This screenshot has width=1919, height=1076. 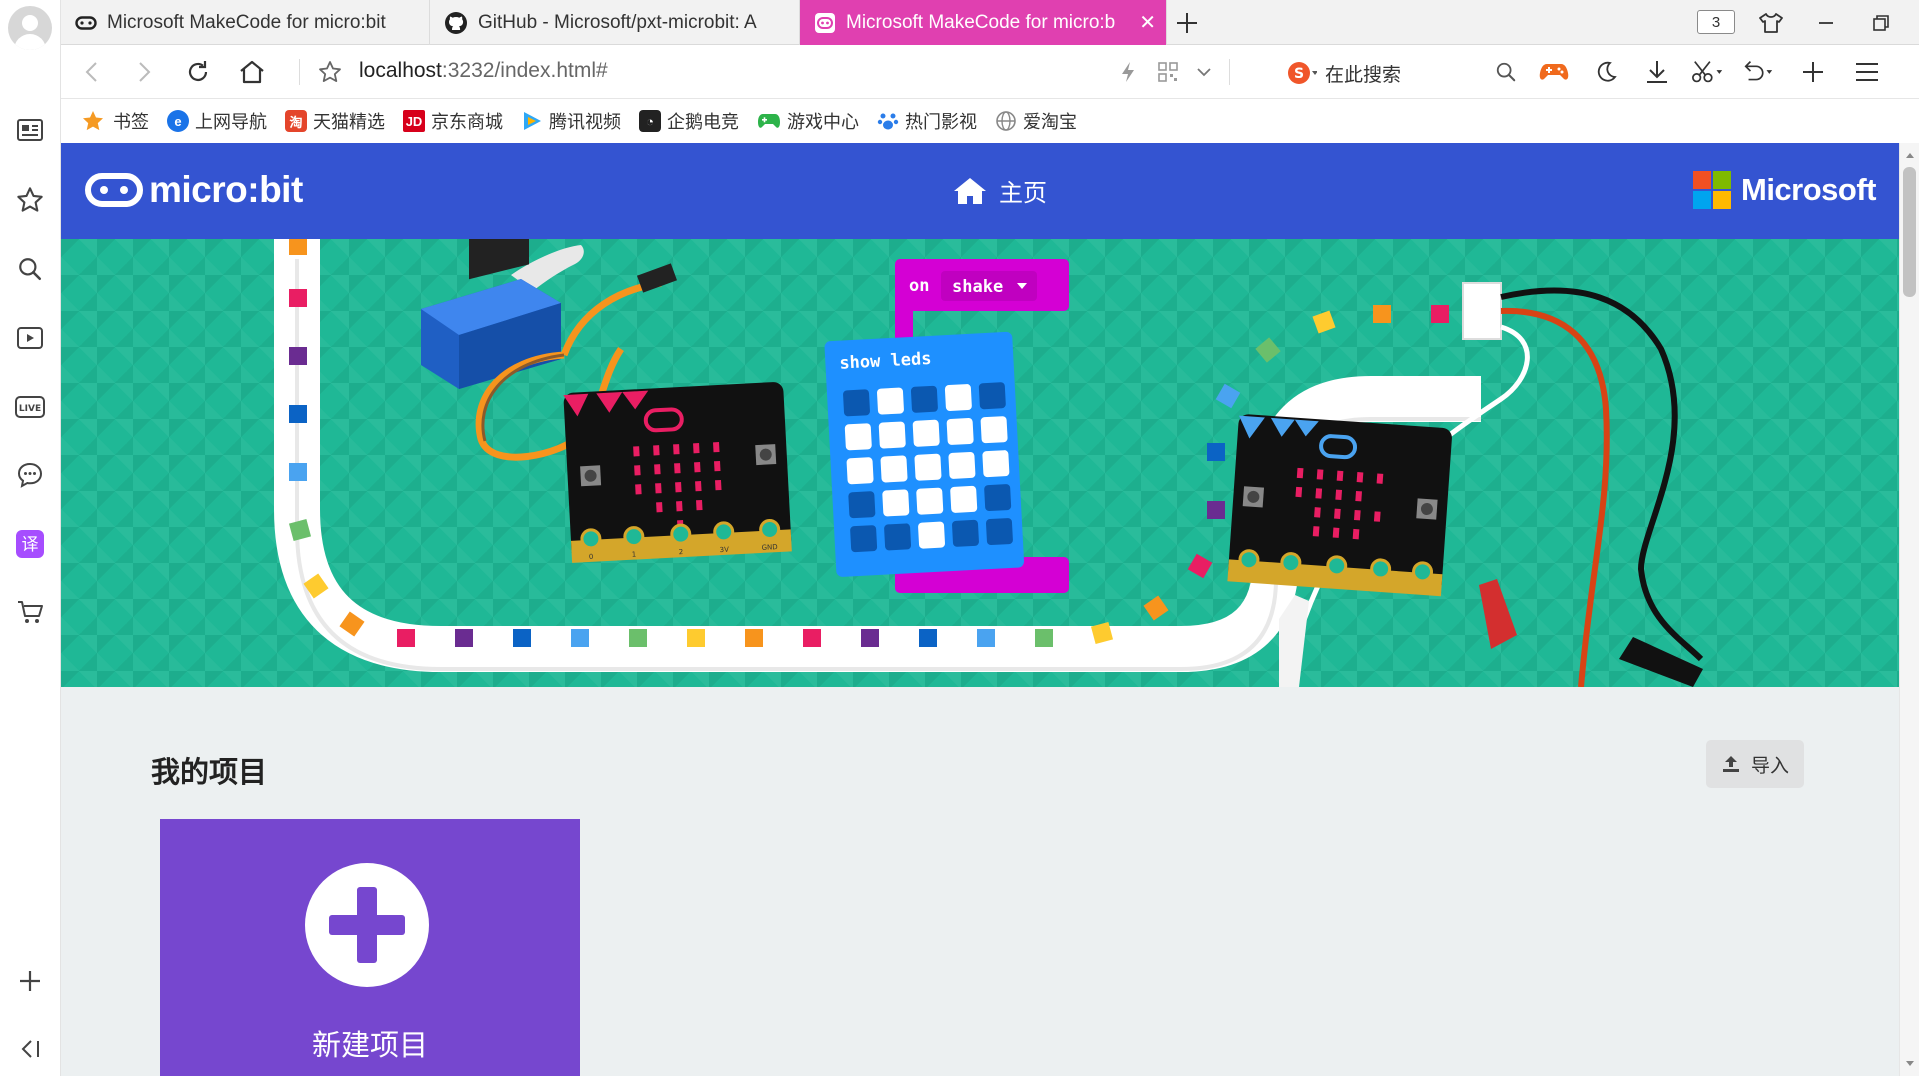 I want to click on black-clip, so click(x=1661, y=662).